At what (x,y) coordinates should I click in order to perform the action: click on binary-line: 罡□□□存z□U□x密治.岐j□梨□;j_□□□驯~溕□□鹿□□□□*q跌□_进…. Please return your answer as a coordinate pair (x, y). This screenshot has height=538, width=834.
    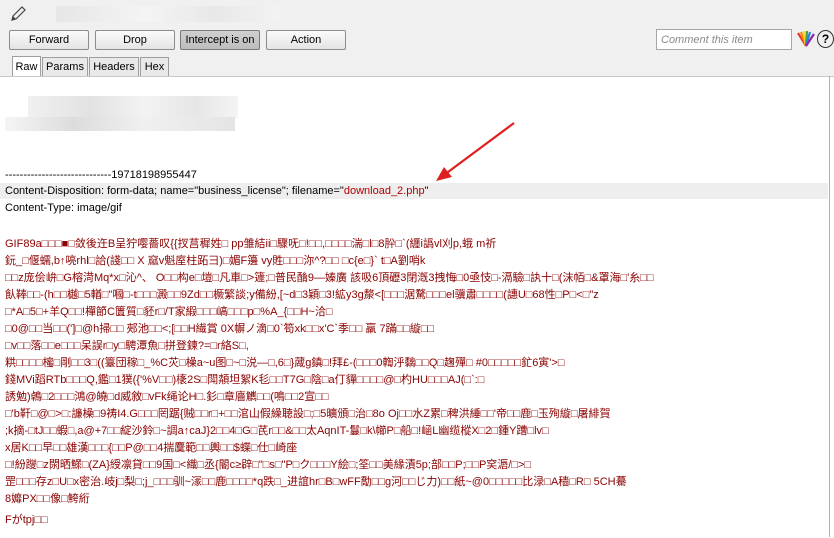
    Looking at the image, I should click on (316, 482).